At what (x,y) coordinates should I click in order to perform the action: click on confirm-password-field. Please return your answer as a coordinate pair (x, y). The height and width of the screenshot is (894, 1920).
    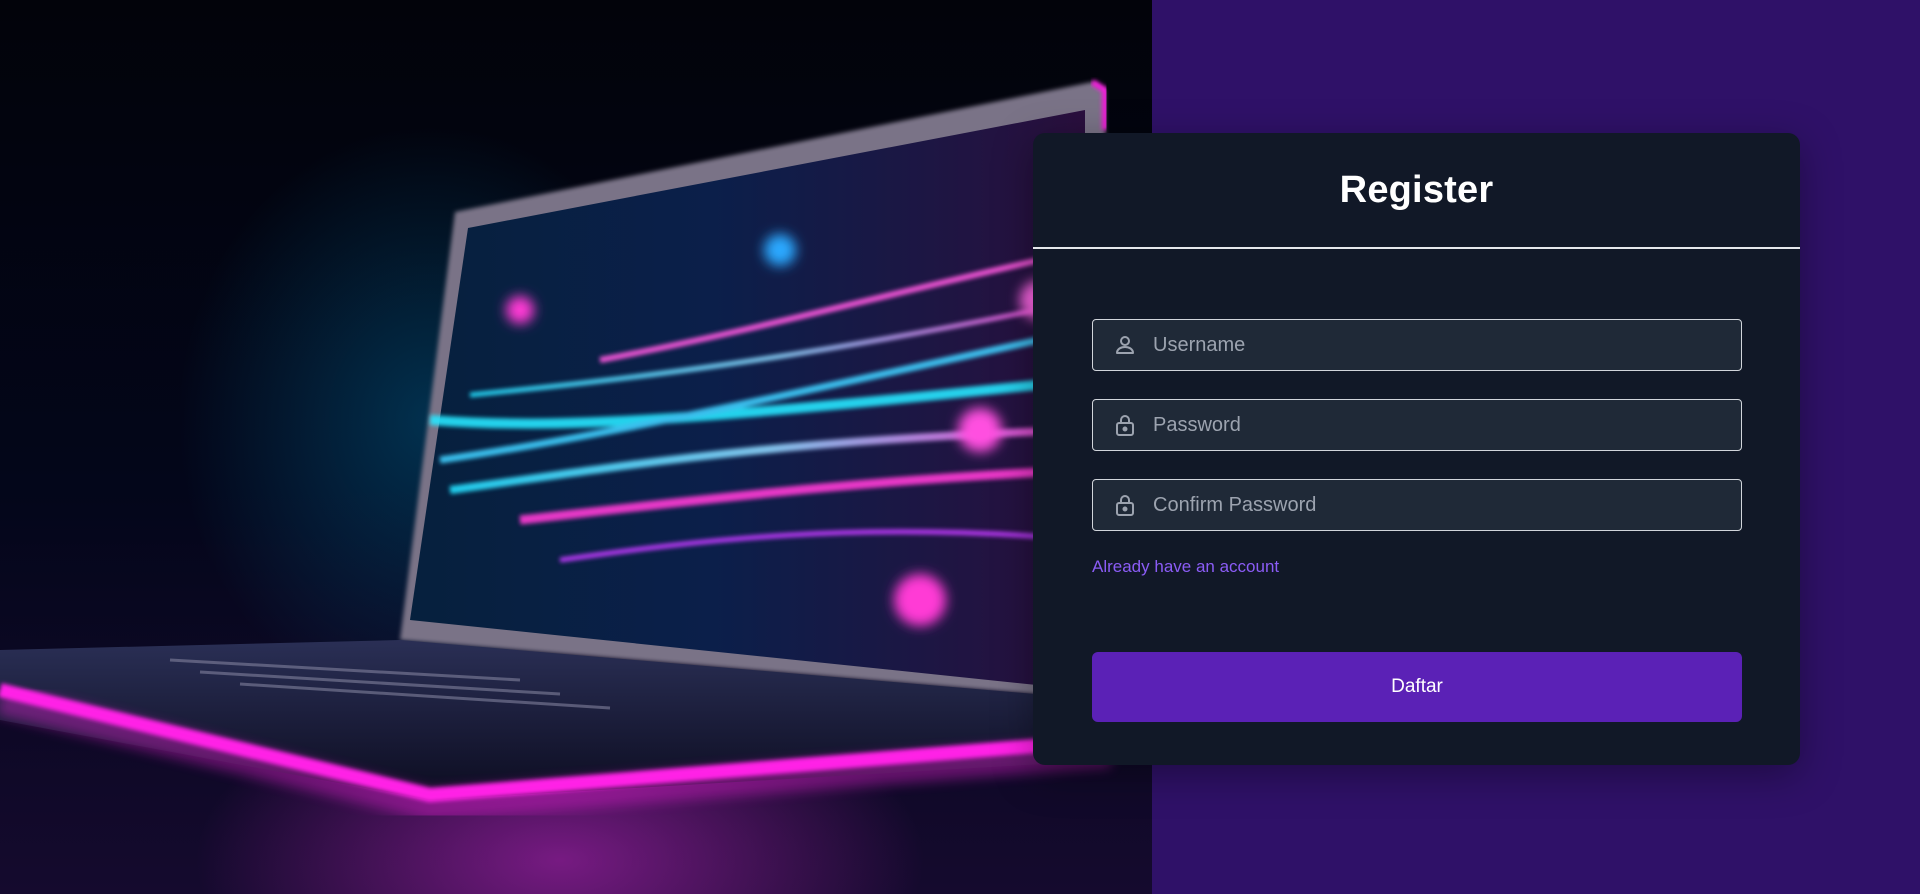
    Looking at the image, I should click on (1417, 505).